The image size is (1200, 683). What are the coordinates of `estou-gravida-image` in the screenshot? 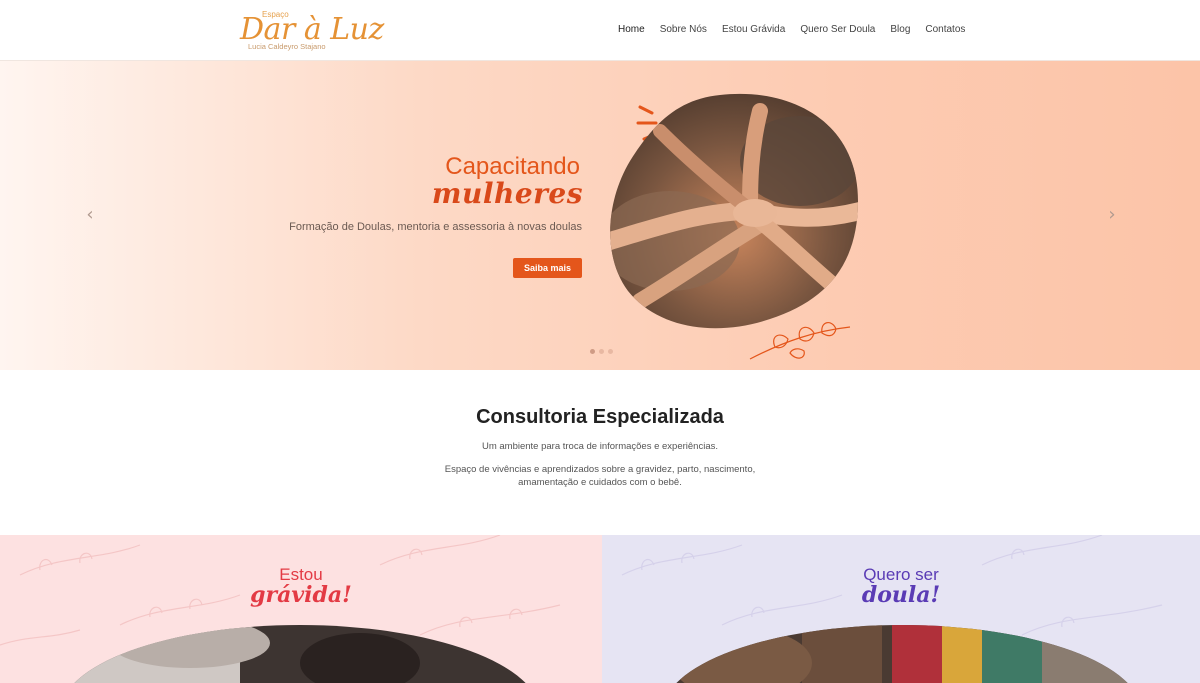 It's located at (300, 654).